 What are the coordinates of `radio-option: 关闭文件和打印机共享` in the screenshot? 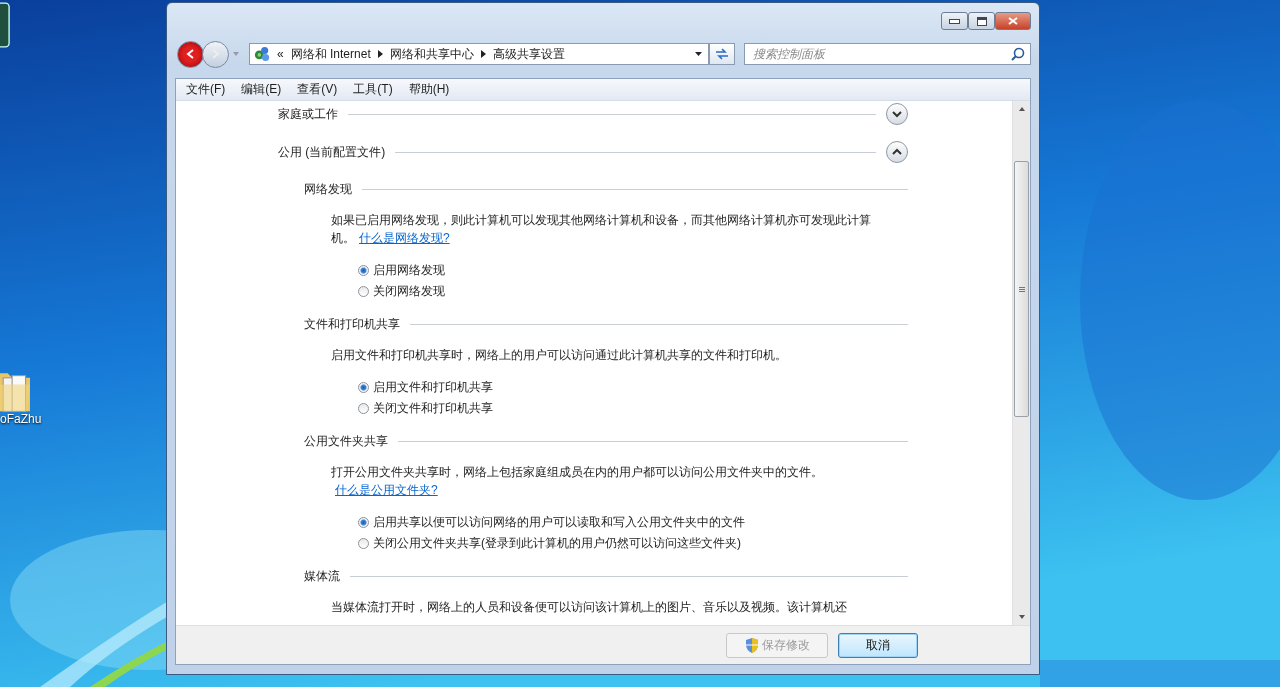 It's located at (425, 408).